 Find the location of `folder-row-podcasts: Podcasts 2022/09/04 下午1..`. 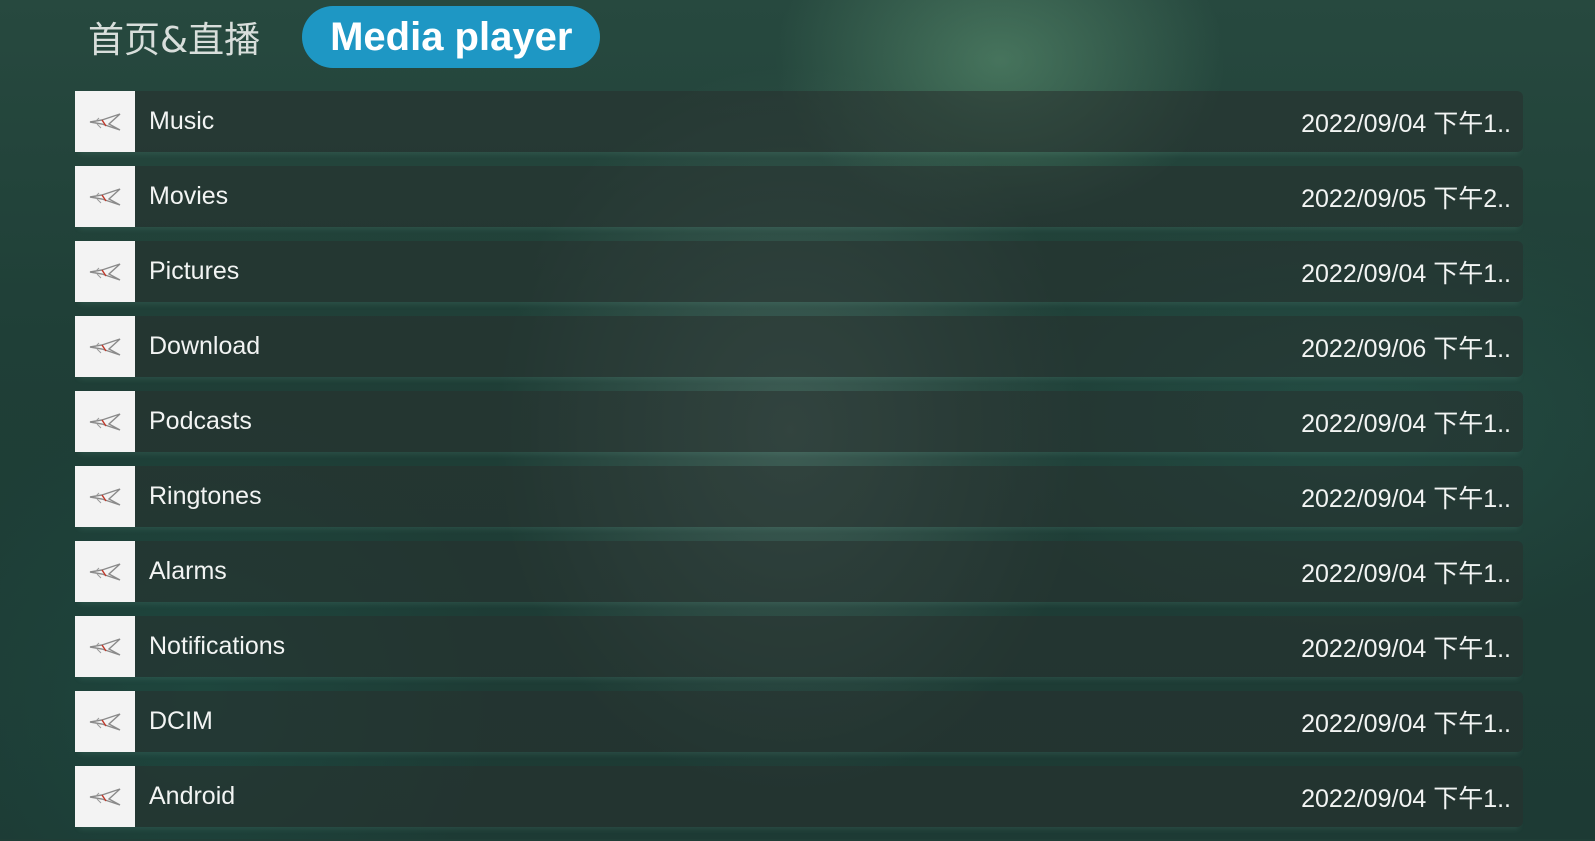

folder-row-podcasts: Podcasts 2022/09/04 下午1.. is located at coordinates (799, 421).